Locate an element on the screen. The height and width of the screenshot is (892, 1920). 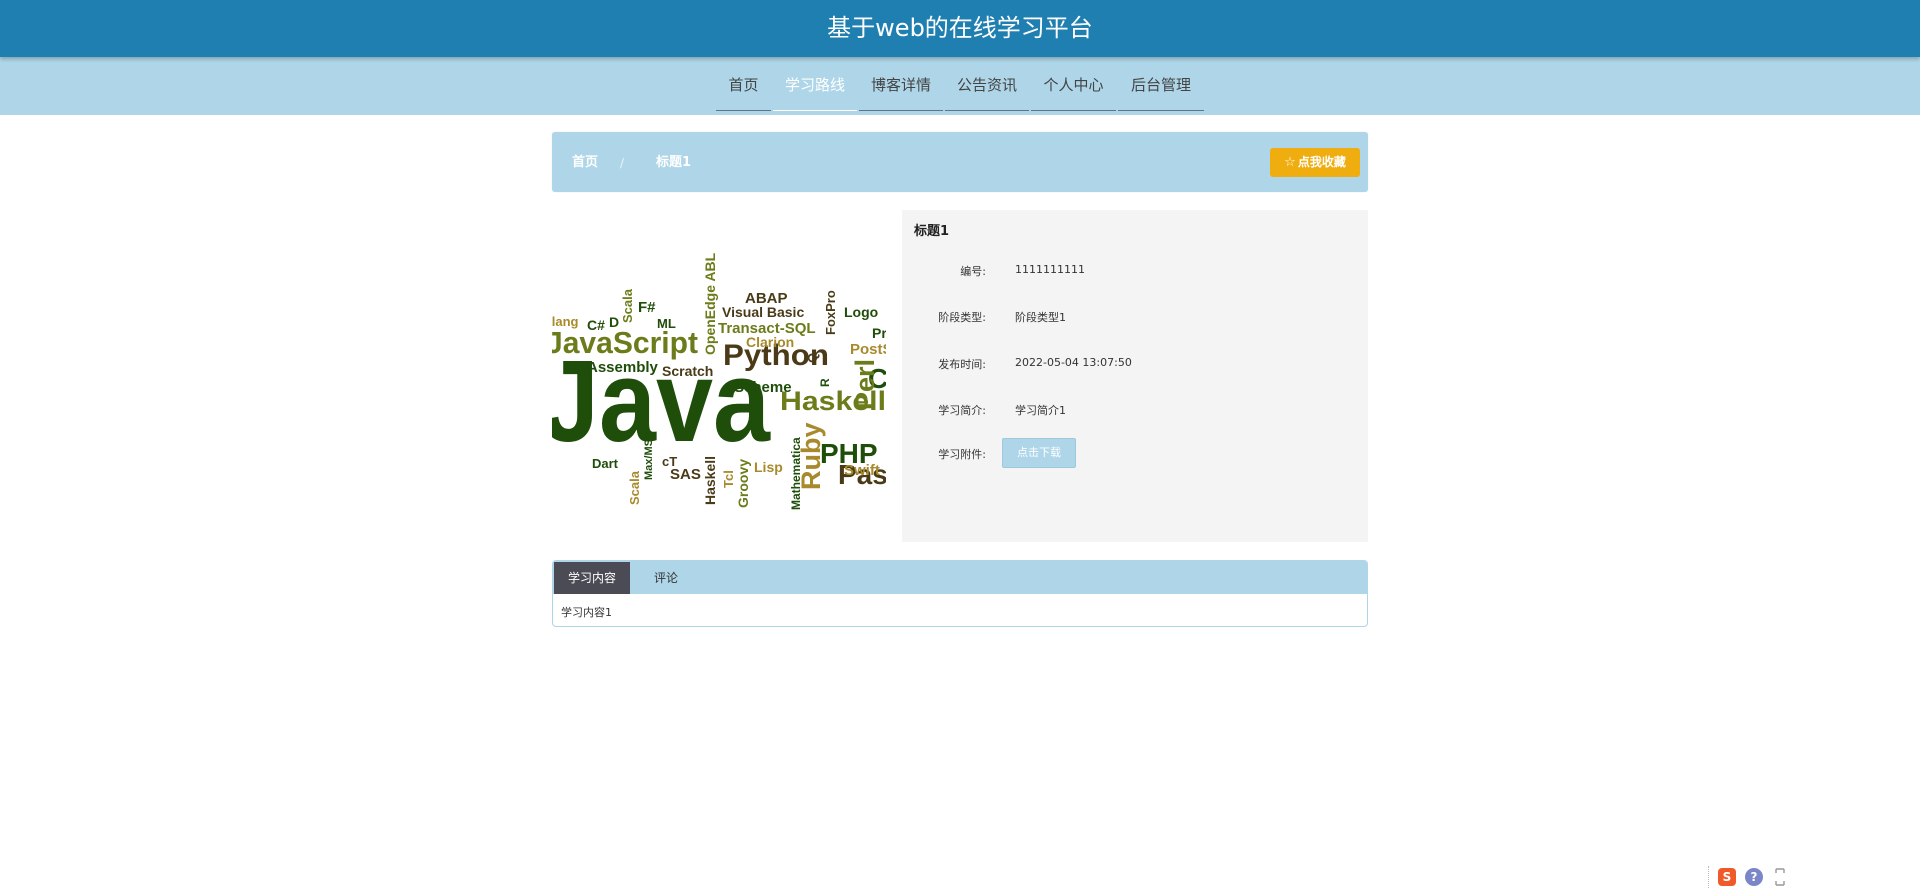
nav-item-profile: 个人中心 is located at coordinates (1073, 84).